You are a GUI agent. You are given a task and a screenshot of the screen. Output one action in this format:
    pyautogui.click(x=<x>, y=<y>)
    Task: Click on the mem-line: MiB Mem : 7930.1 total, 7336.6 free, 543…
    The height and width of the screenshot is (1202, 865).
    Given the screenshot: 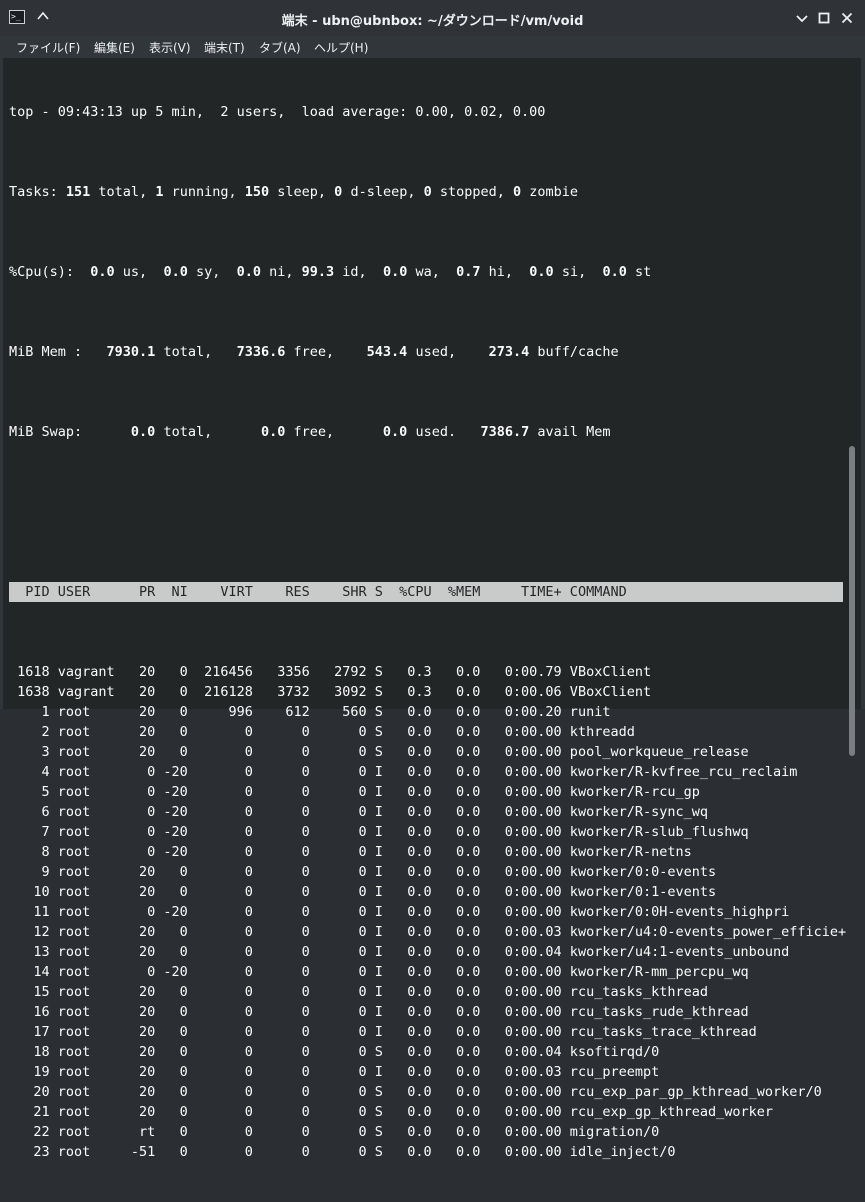 What is the action you would take?
    pyautogui.click(x=429, y=352)
    